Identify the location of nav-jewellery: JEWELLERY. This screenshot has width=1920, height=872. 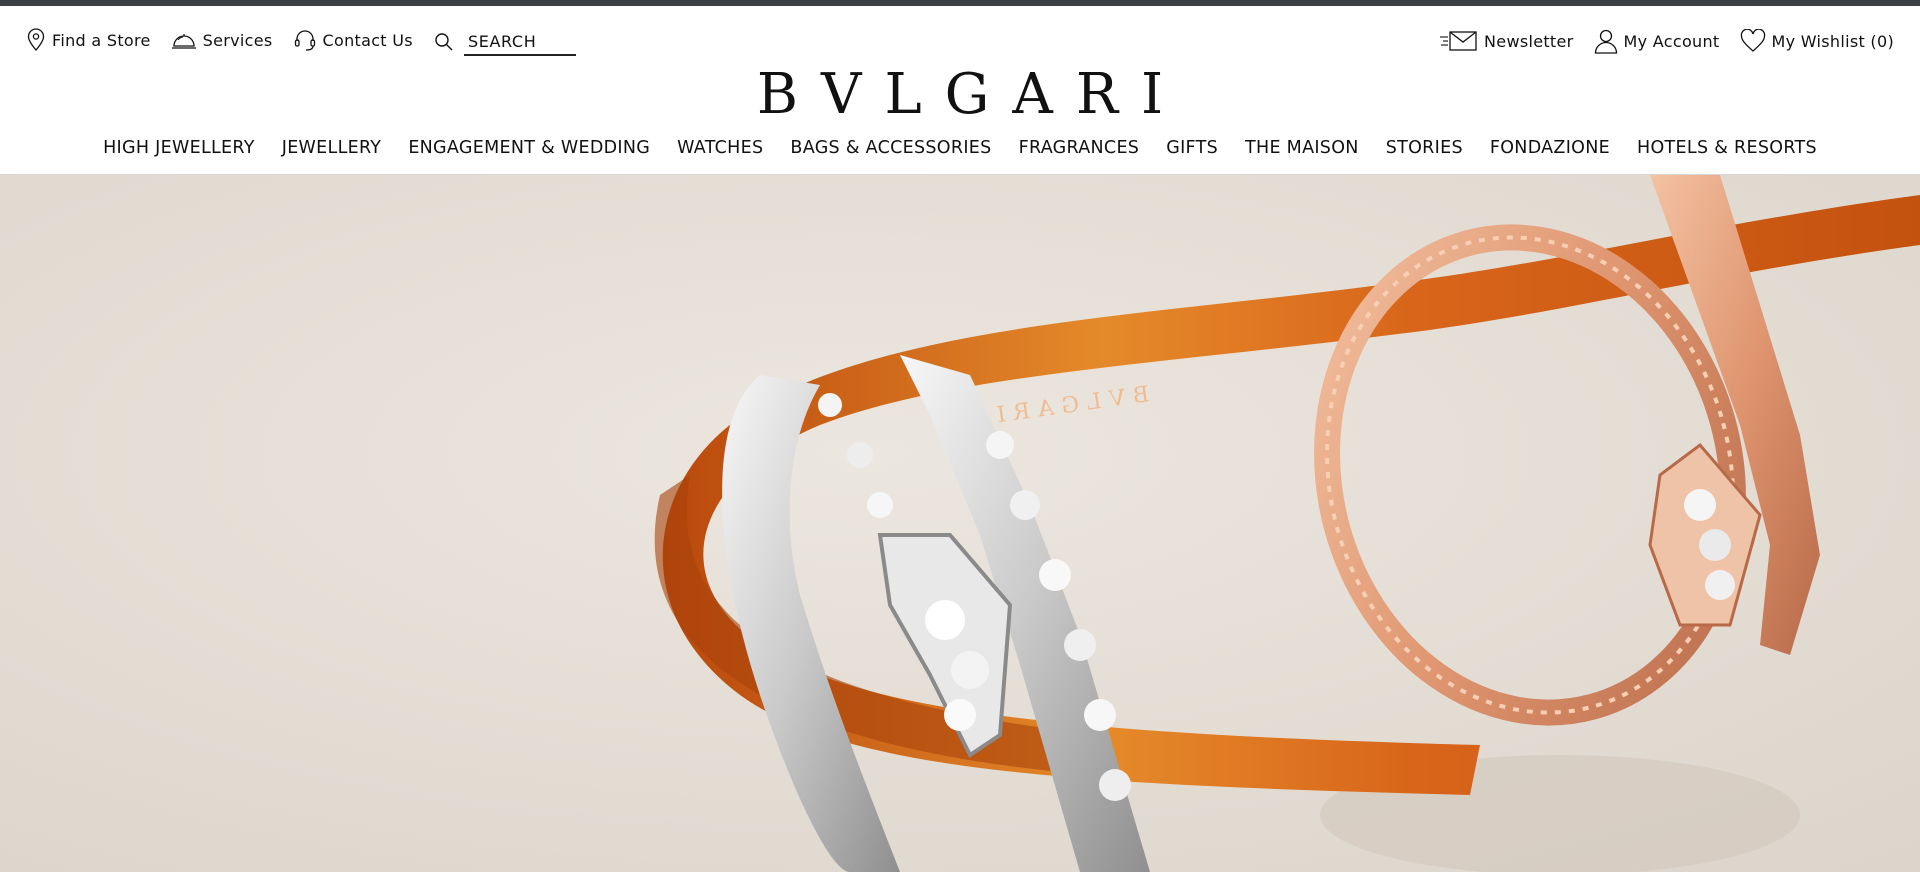
(332, 148).